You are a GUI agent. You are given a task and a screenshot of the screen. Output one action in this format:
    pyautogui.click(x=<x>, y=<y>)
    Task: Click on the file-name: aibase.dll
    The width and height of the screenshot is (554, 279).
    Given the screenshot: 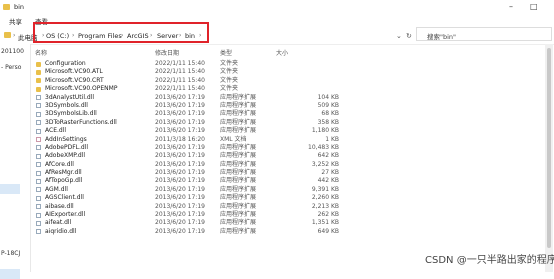 What is the action you would take?
    pyautogui.click(x=59, y=206)
    